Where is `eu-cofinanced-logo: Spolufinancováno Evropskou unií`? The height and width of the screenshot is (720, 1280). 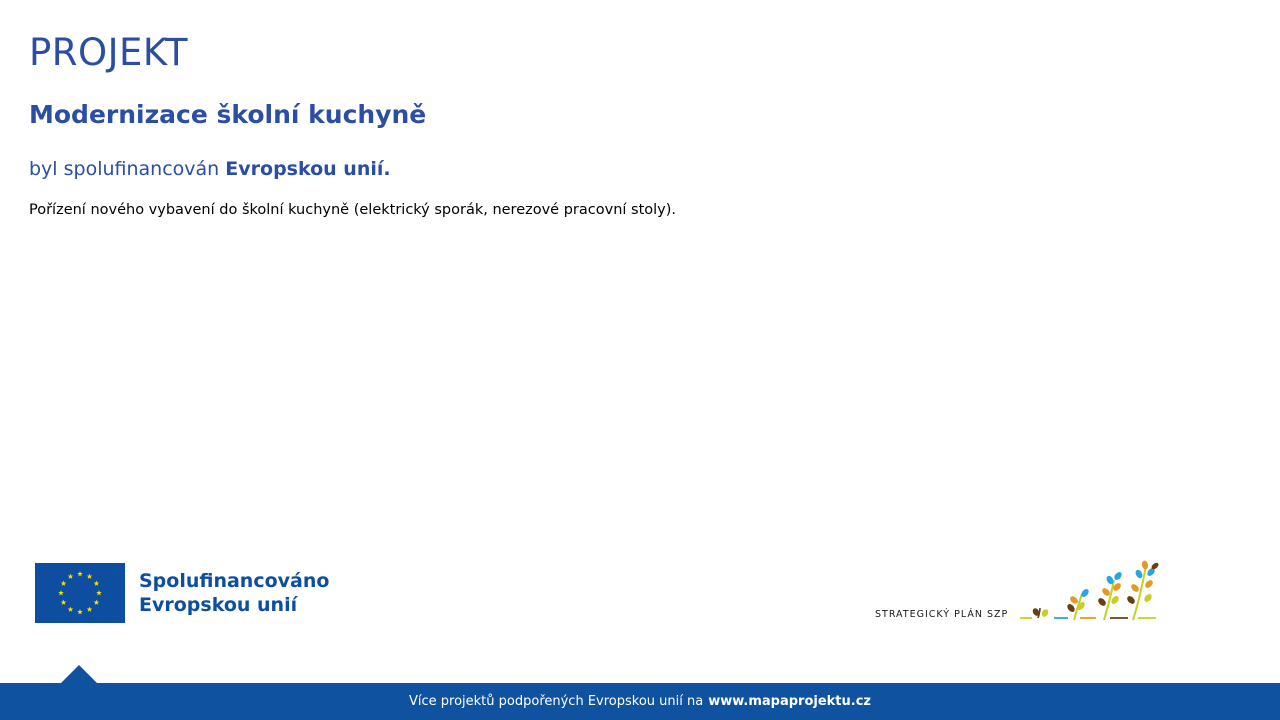 eu-cofinanced-logo: Spolufinancováno Evropskou unií is located at coordinates (182, 593).